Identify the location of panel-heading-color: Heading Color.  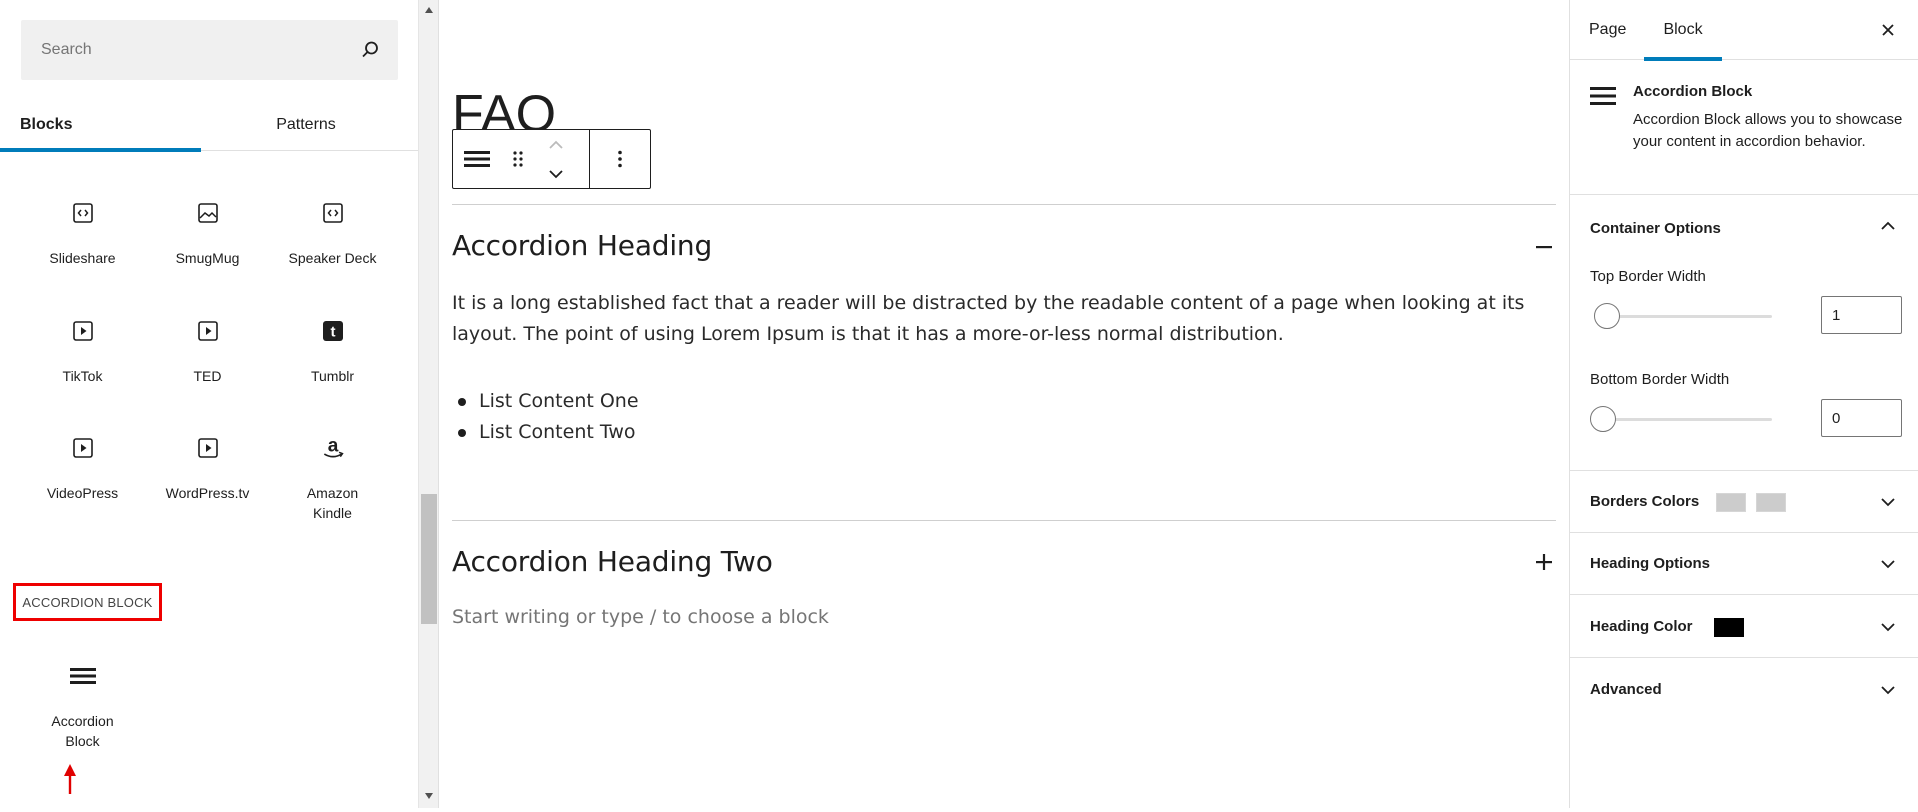
(1744, 626).